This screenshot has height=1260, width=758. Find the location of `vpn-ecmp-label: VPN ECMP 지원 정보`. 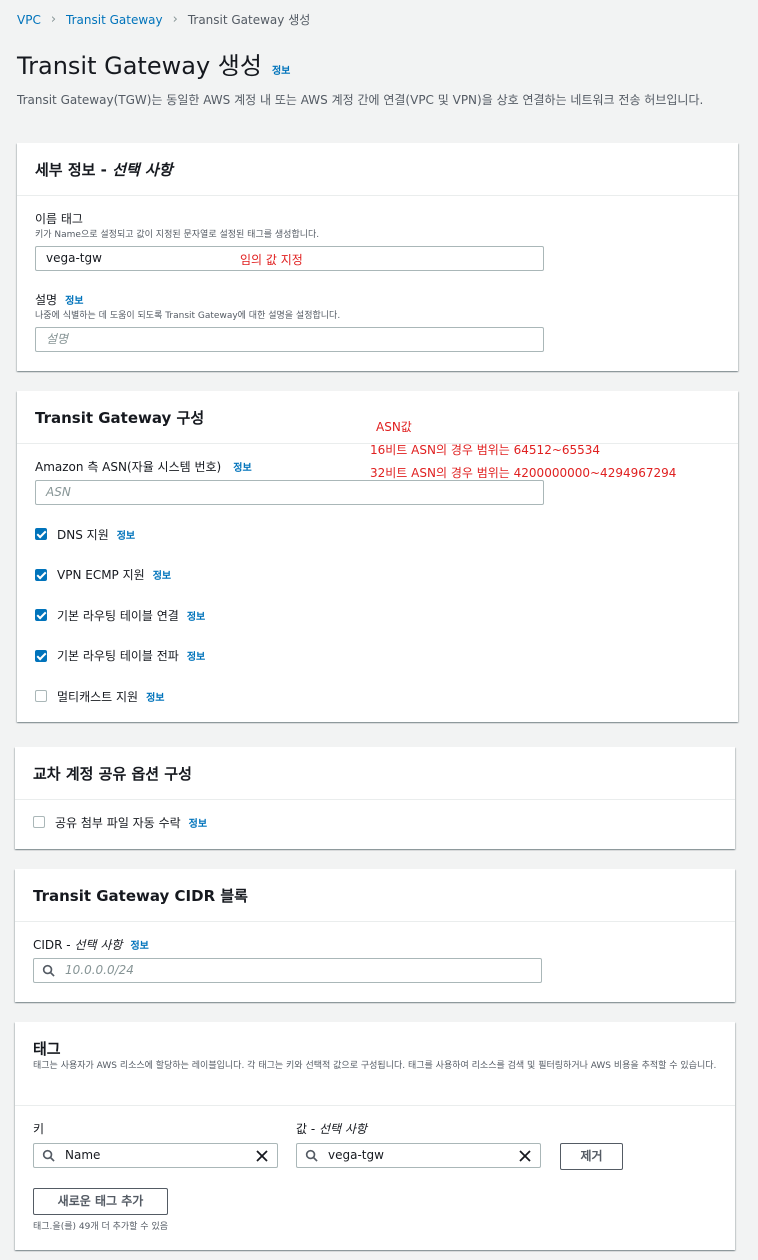

vpn-ecmp-label: VPN ECMP 지원 정보 is located at coordinates (114, 575).